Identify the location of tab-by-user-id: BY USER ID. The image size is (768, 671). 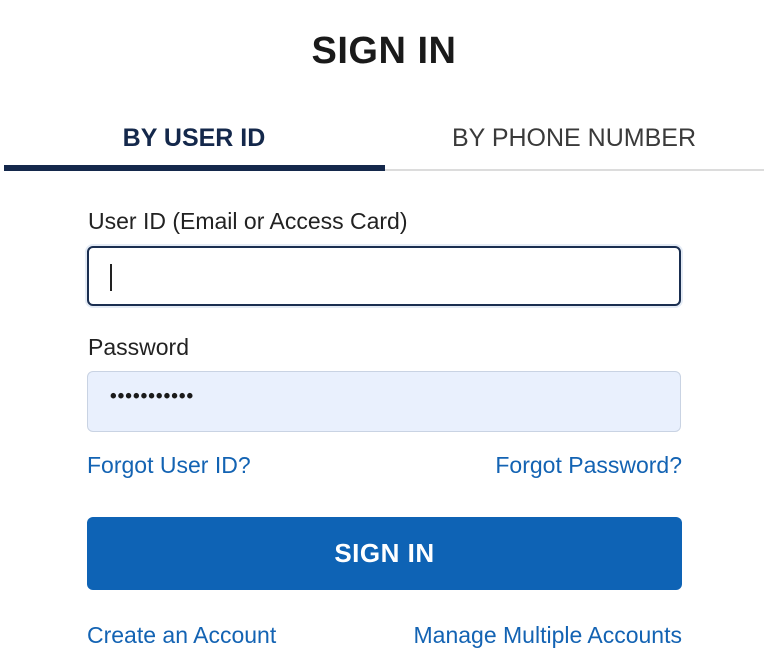
(194, 138).